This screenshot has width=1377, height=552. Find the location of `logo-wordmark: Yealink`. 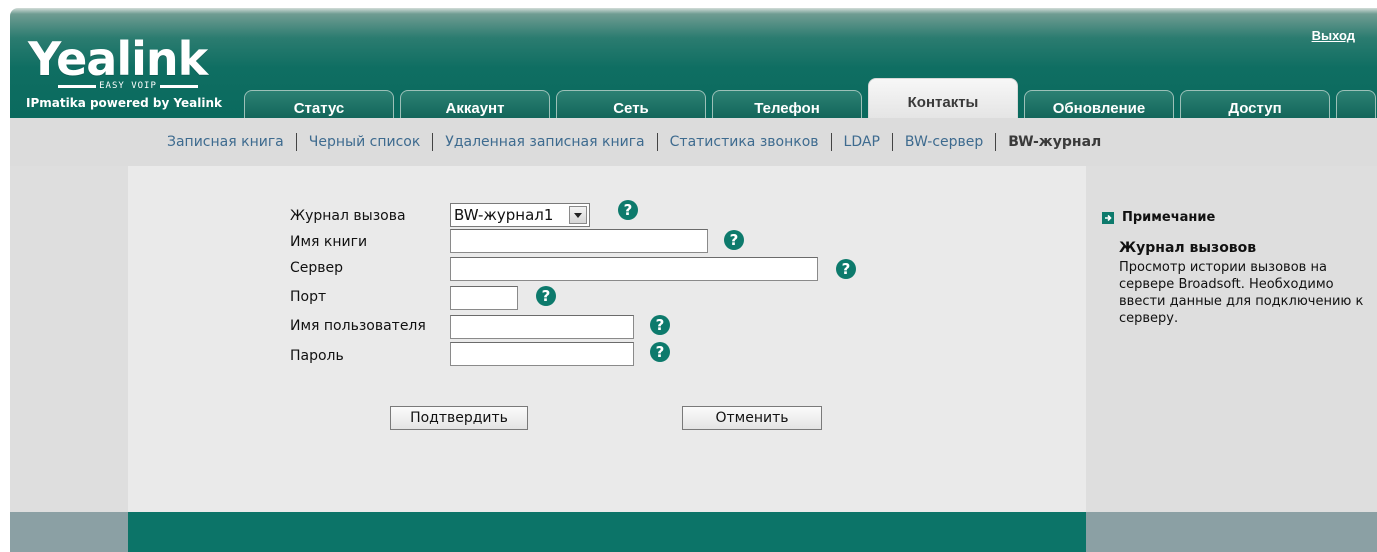

logo-wordmark: Yealink is located at coordinates (118, 59).